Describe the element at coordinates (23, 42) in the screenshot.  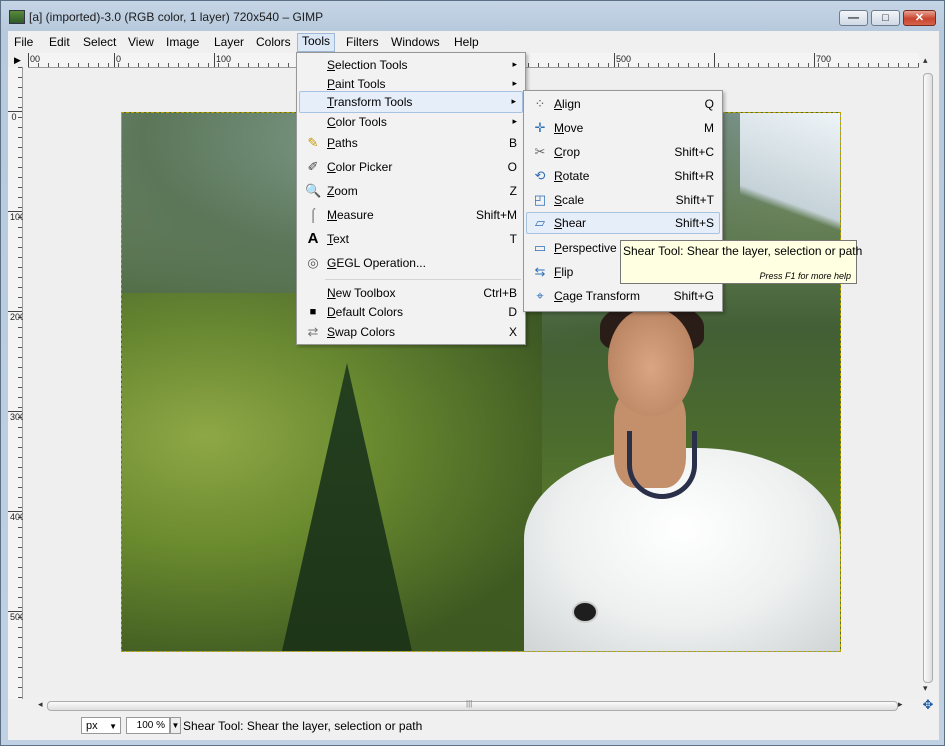
I see `menu-file: File` at that location.